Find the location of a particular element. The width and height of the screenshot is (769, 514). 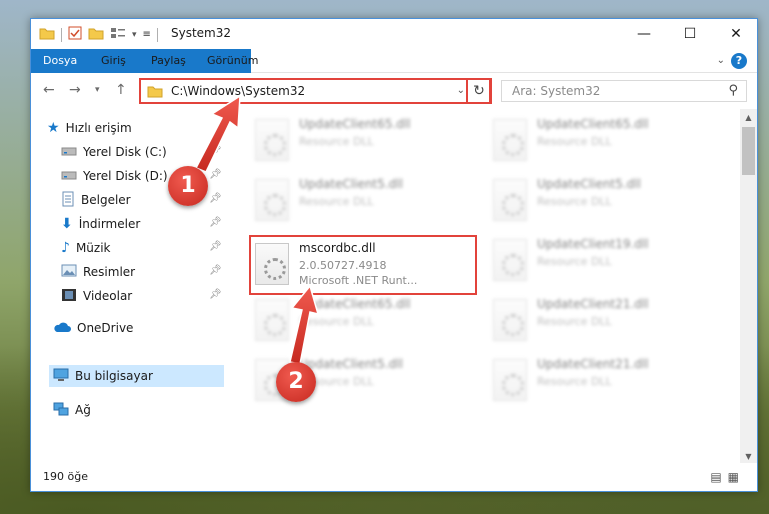

annotation-arrows is located at coordinates (257, 229).